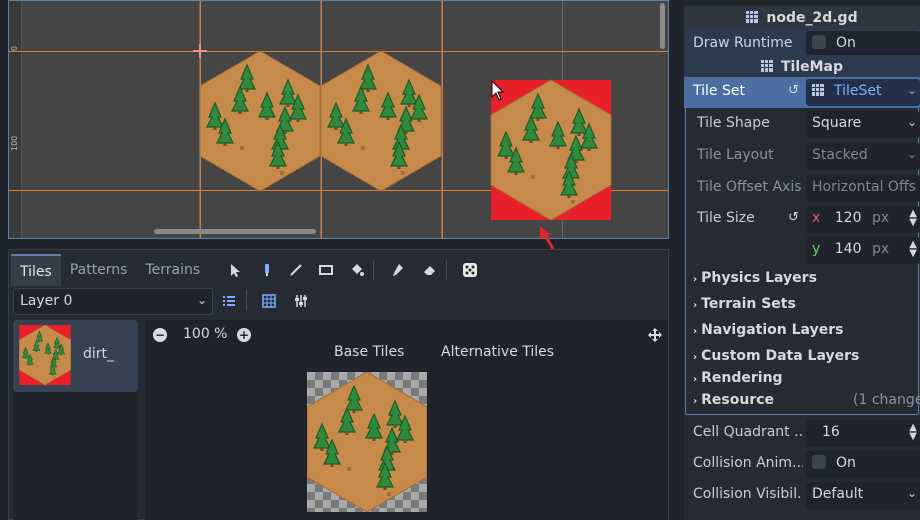  Describe the element at coordinates (45, 355) in the screenshot. I see `texture-thumbnail` at that location.